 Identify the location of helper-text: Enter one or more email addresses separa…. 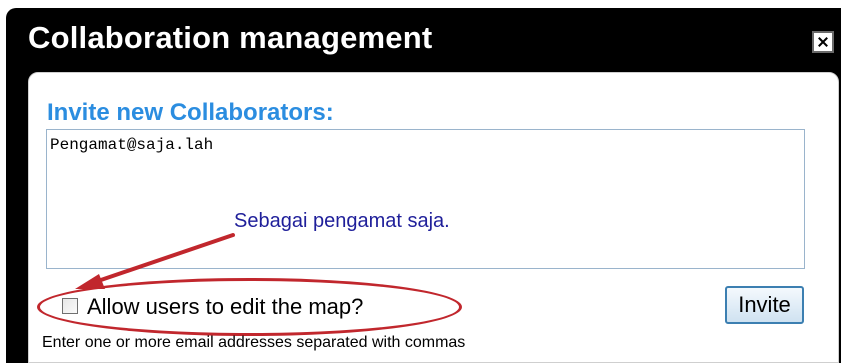
(254, 342).